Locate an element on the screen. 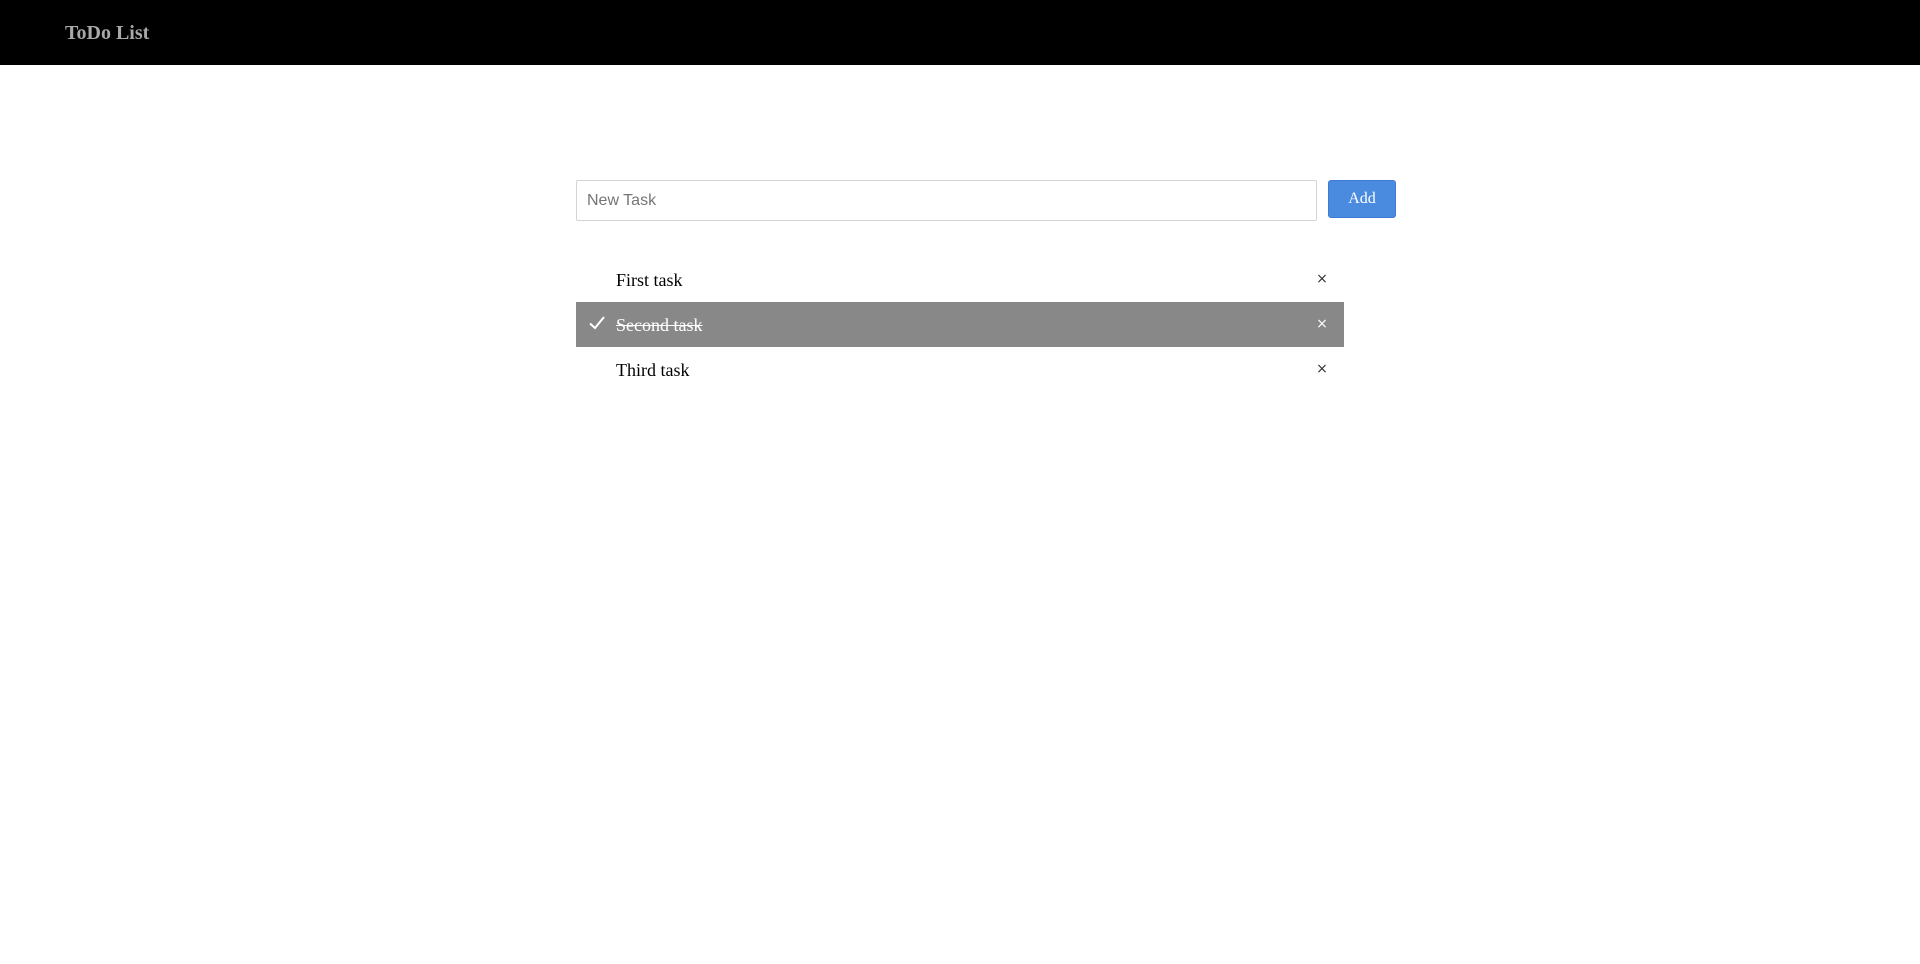 The height and width of the screenshot is (964, 1920). task-text: First task is located at coordinates (649, 280).